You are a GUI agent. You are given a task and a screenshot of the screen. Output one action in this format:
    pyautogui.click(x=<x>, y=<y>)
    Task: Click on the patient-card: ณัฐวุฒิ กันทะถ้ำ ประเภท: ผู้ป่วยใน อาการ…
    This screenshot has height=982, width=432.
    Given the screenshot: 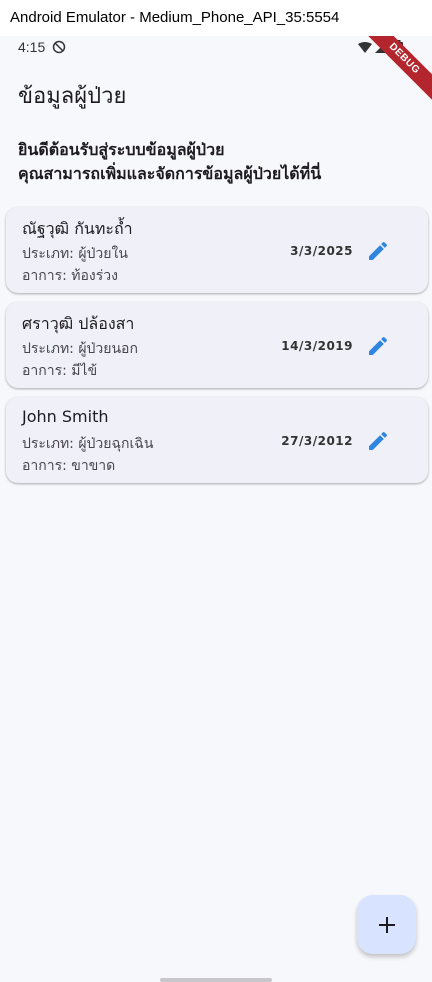 What is the action you would take?
    pyautogui.click(x=217, y=250)
    